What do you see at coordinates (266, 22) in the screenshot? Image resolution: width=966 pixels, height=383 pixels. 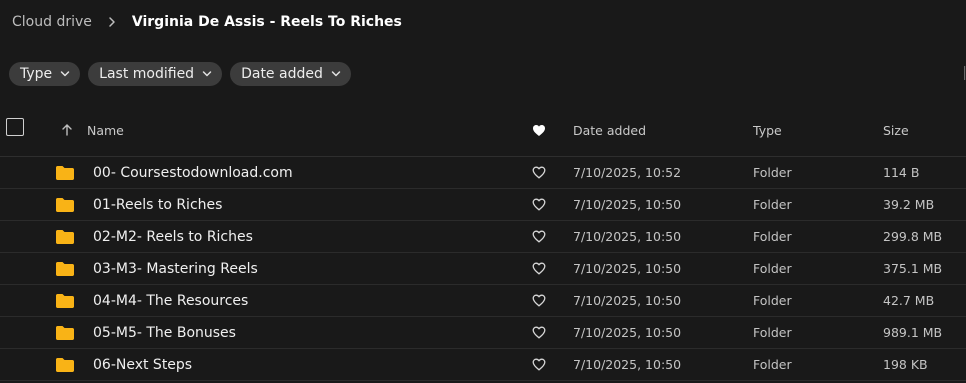 I see `breadcrumb-current: Virginia De Assis - Reels To Riches` at bounding box center [266, 22].